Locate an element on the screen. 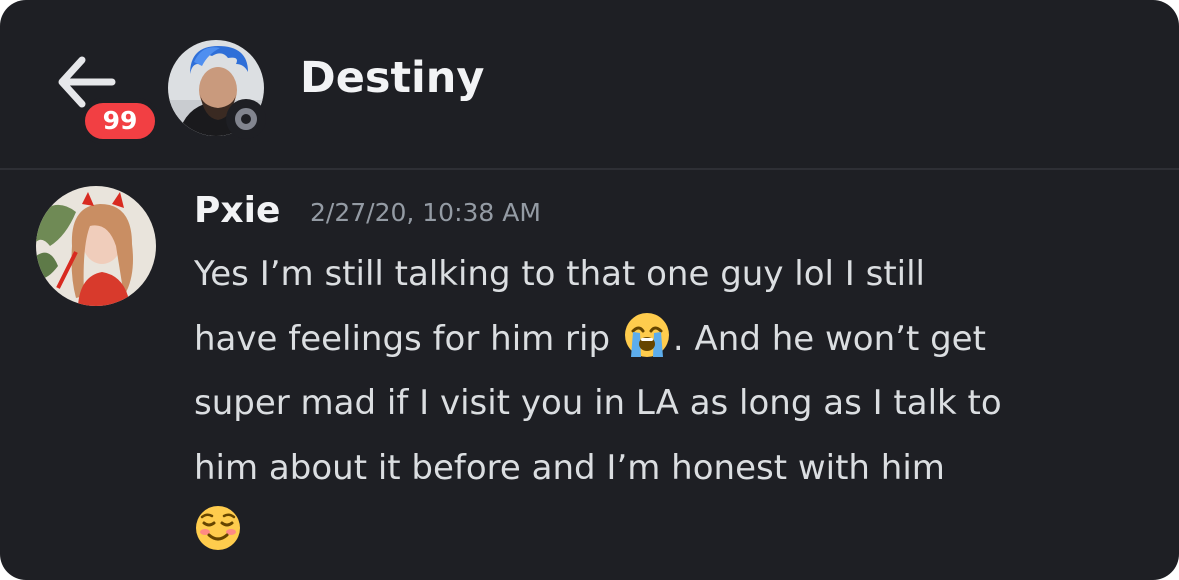 The image size is (1179, 580). message-line is located at coordinates (674, 532).